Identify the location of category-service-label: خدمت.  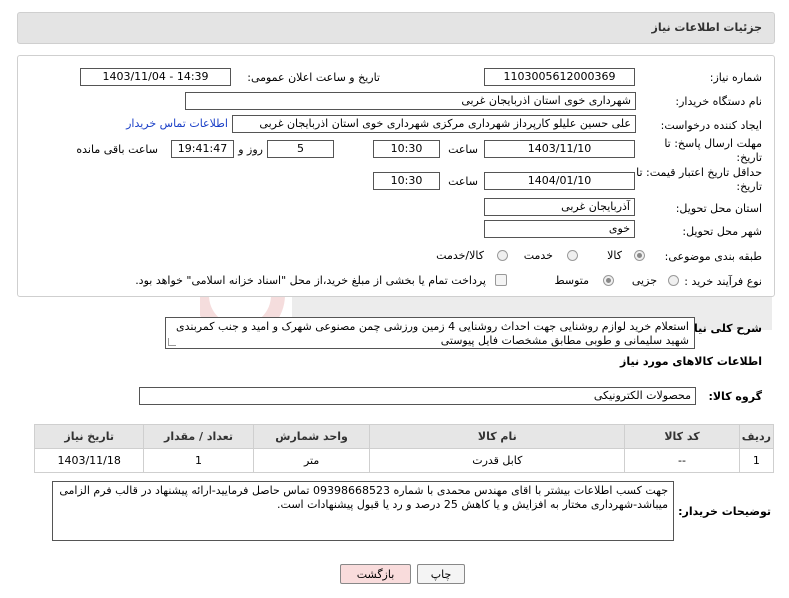
(538, 255).